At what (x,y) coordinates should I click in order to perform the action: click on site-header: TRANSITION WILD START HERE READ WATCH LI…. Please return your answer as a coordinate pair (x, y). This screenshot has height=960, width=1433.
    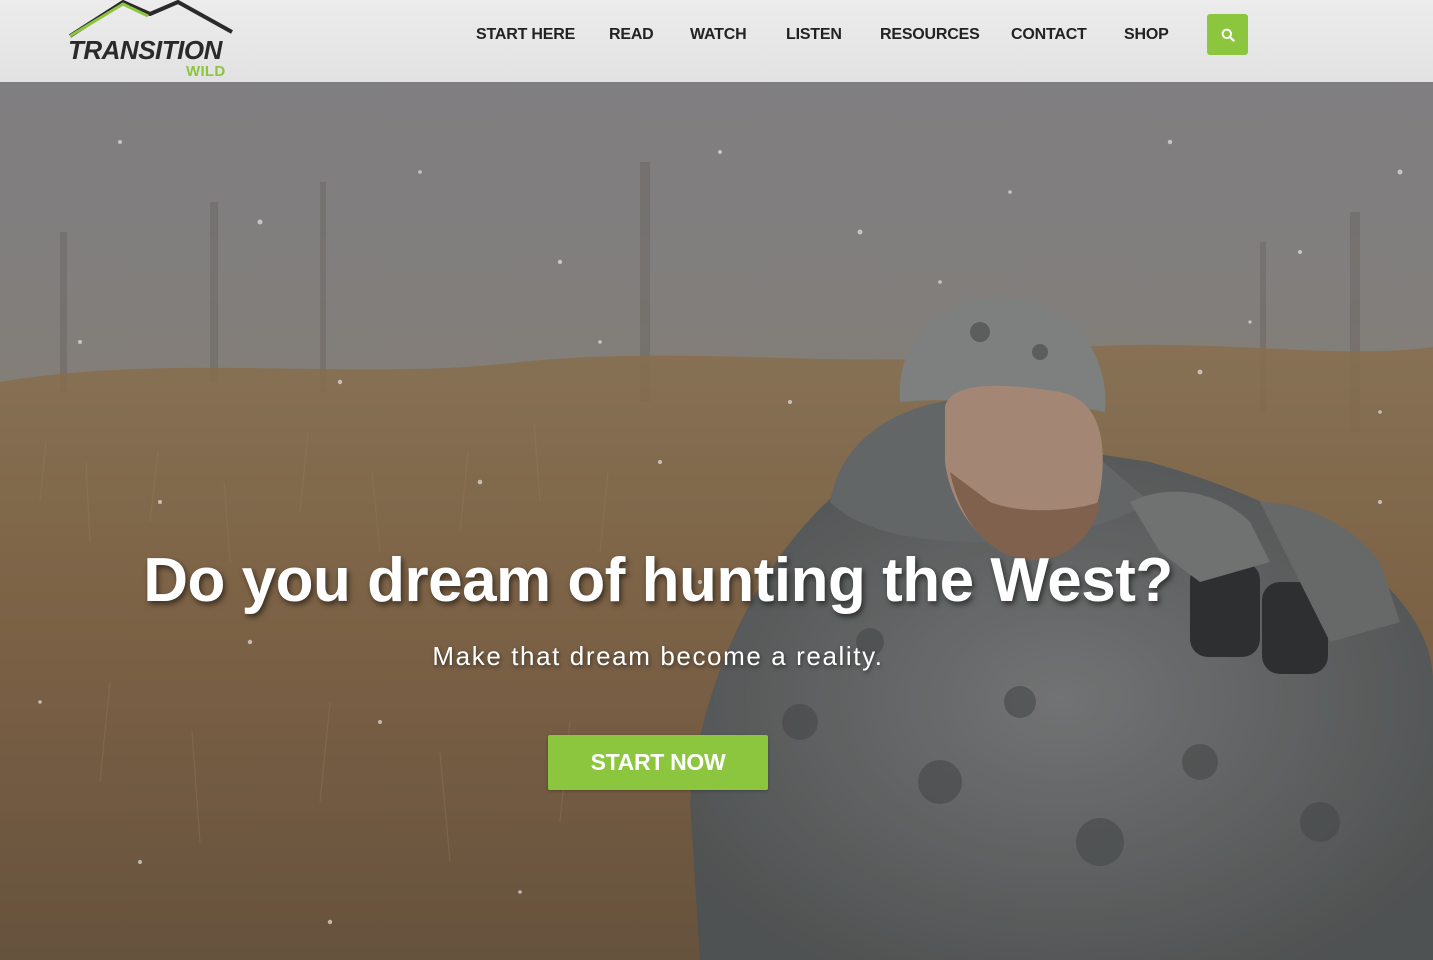
    Looking at the image, I should click on (716, 41).